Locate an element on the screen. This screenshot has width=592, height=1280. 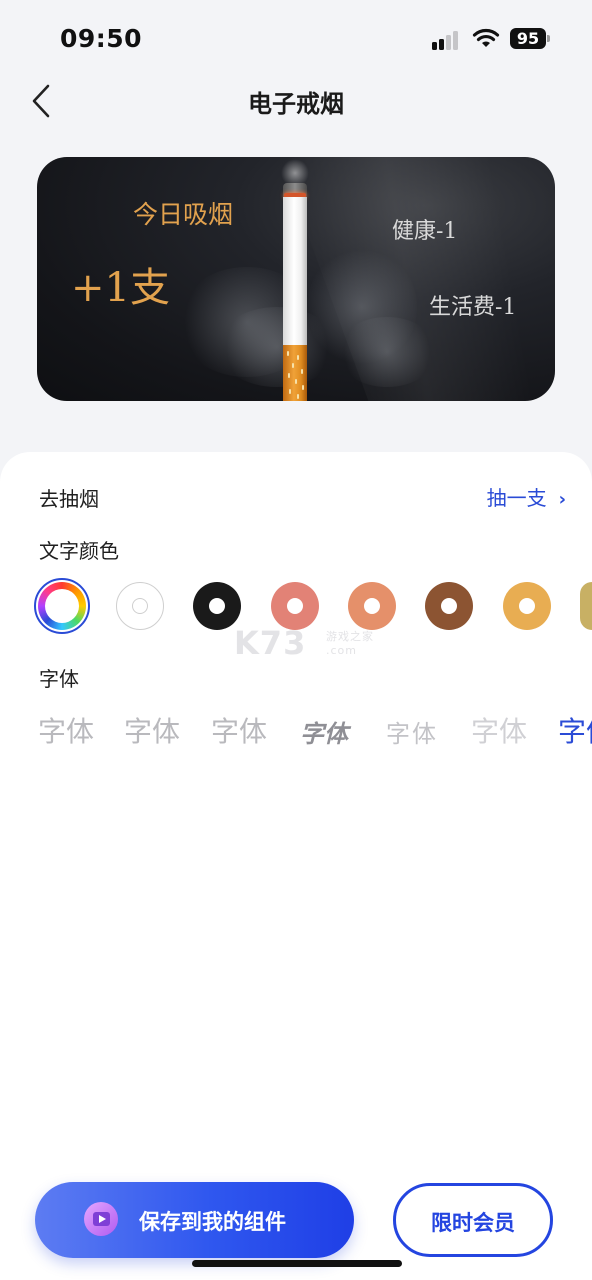
color-swatch-black is located at coordinates (217, 606).